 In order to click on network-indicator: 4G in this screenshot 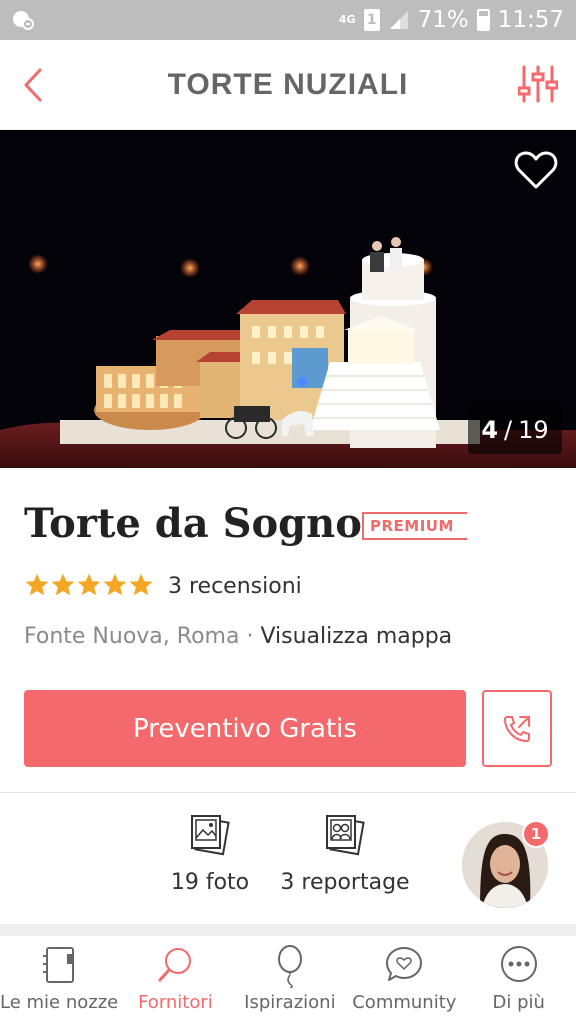, I will do `click(347, 19)`.